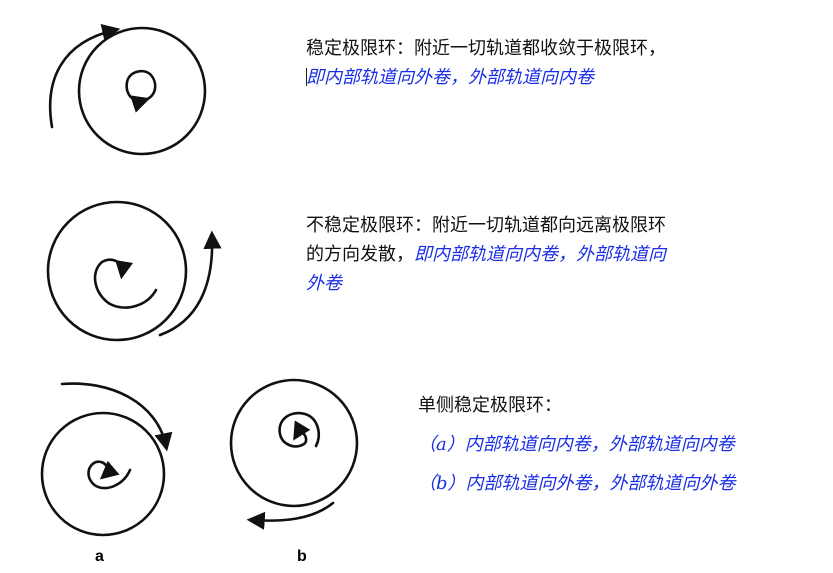 This screenshot has height=573, width=833. What do you see at coordinates (450, 77) in the screenshot?
I see `stable-text-blue: 即内部轨道向外卷，外部轨道向内卷` at bounding box center [450, 77].